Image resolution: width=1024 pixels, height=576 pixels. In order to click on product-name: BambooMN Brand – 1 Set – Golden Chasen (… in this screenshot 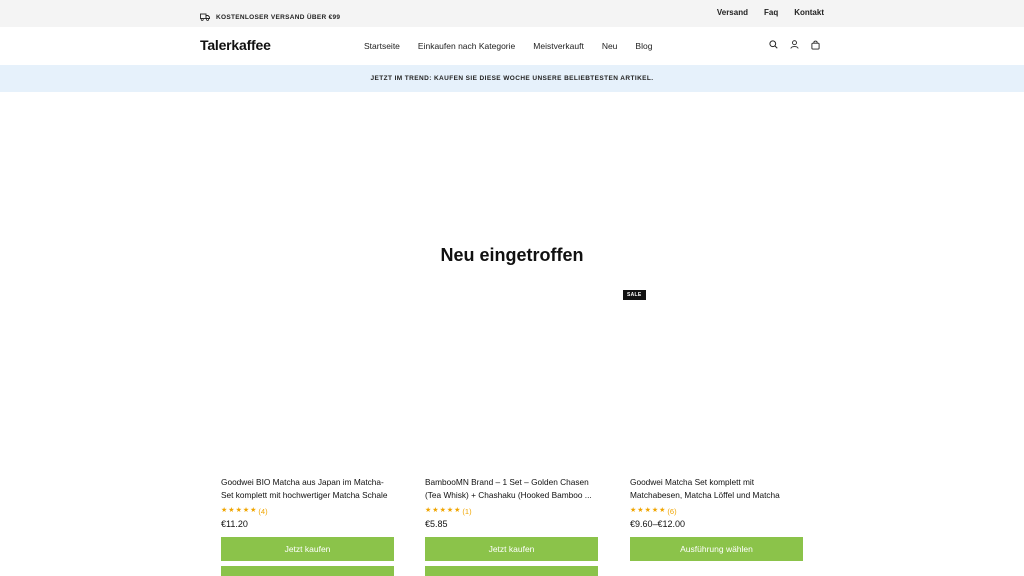, I will do `click(511, 489)`.